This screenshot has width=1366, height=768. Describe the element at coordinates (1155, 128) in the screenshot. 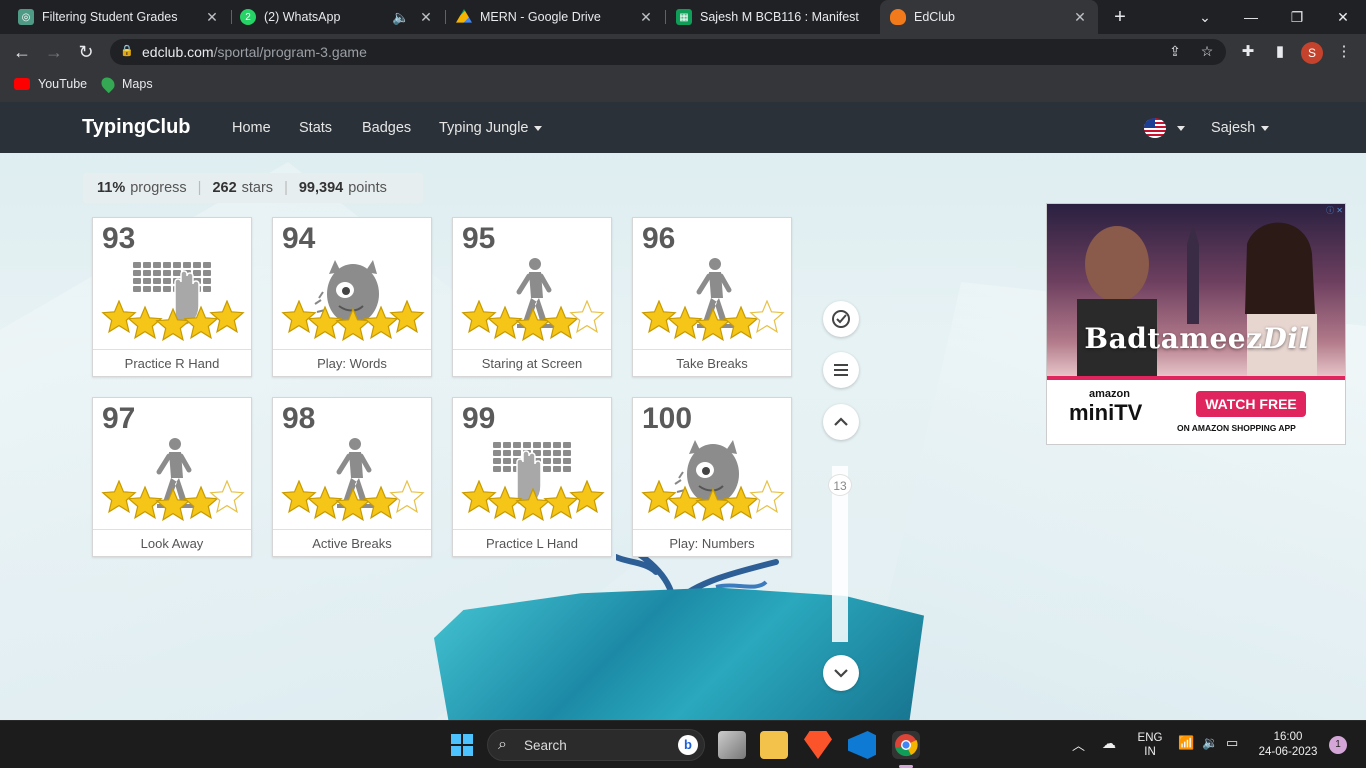

I see `us-flag-icon` at that location.